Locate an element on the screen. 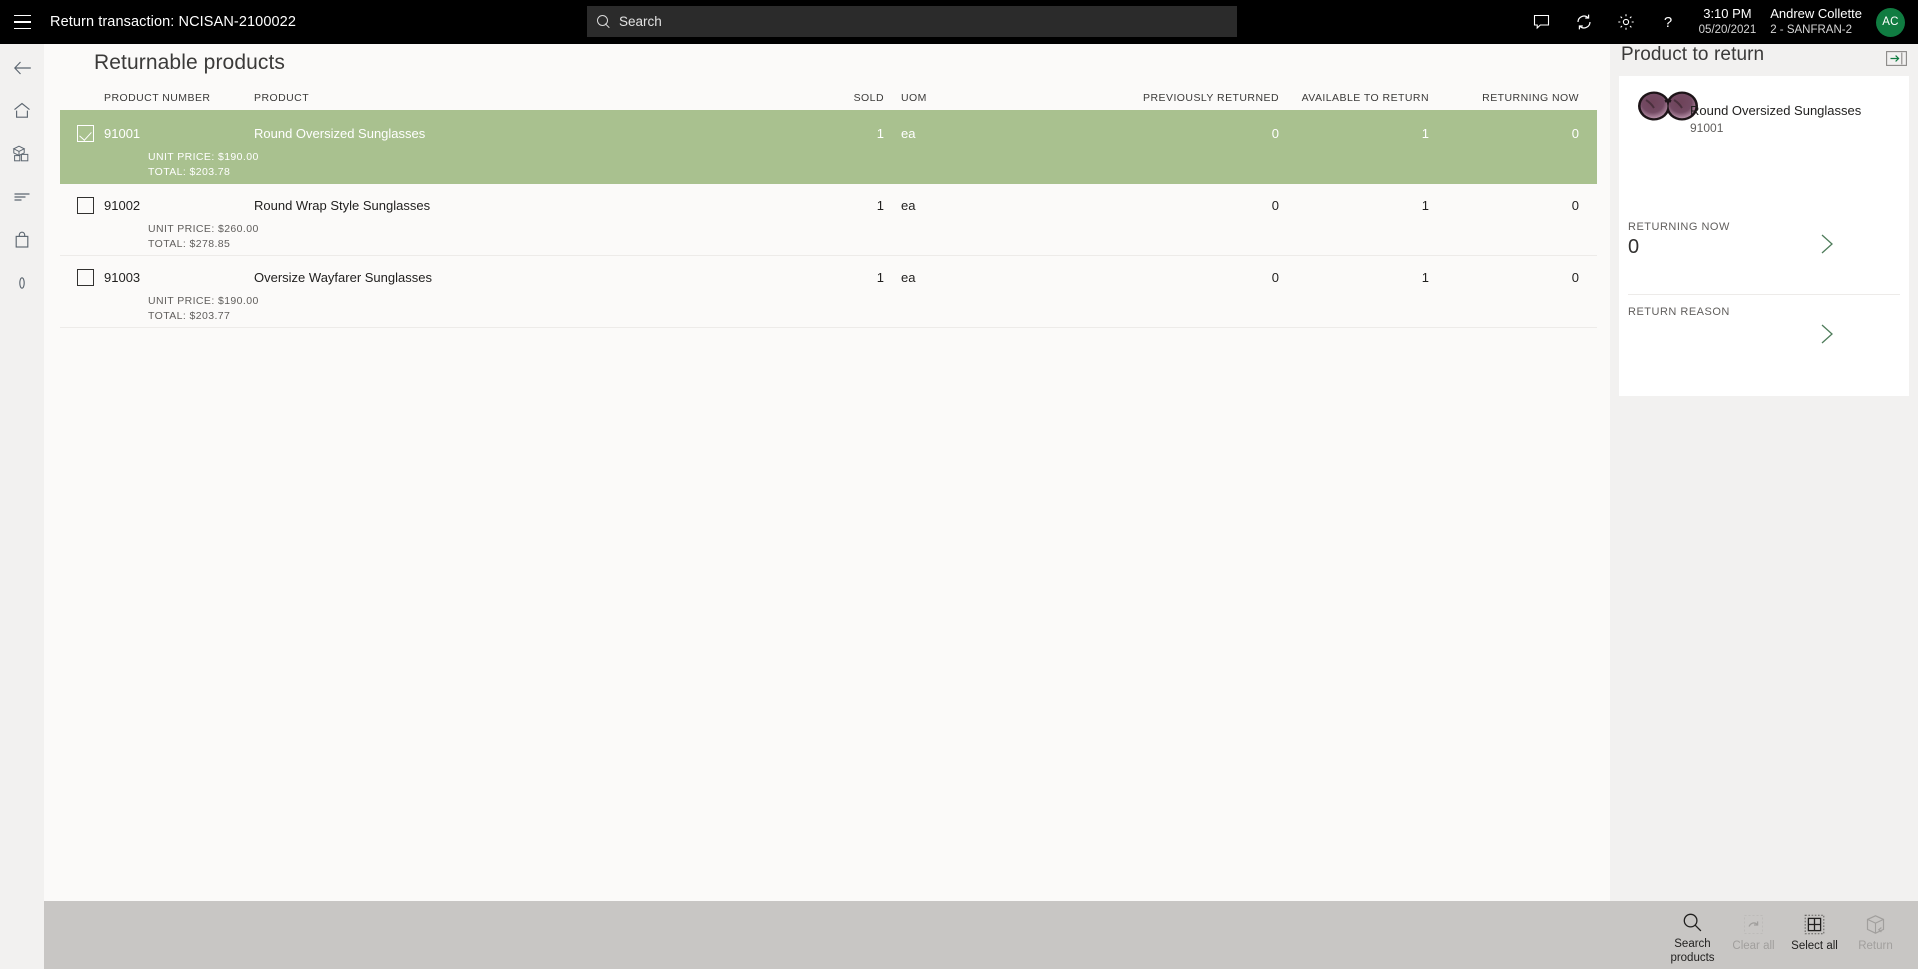  journal-icon is located at coordinates (22, 196).